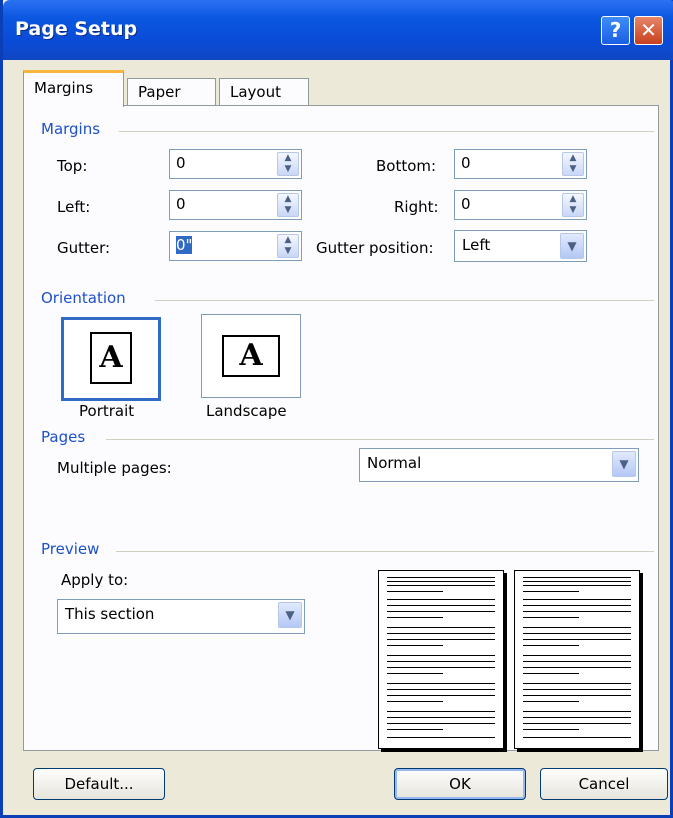  Describe the element at coordinates (476, 245) in the screenshot. I see `gutter-position-value: Left` at that location.